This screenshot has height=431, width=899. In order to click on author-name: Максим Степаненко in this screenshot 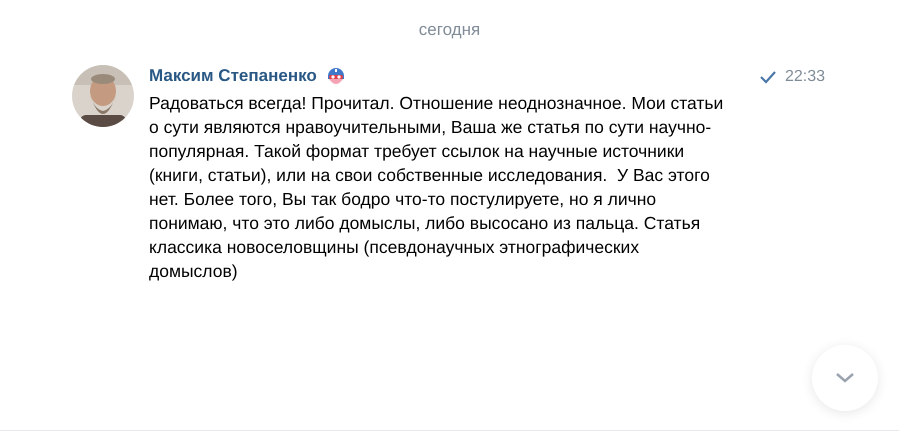, I will do `click(233, 76)`.